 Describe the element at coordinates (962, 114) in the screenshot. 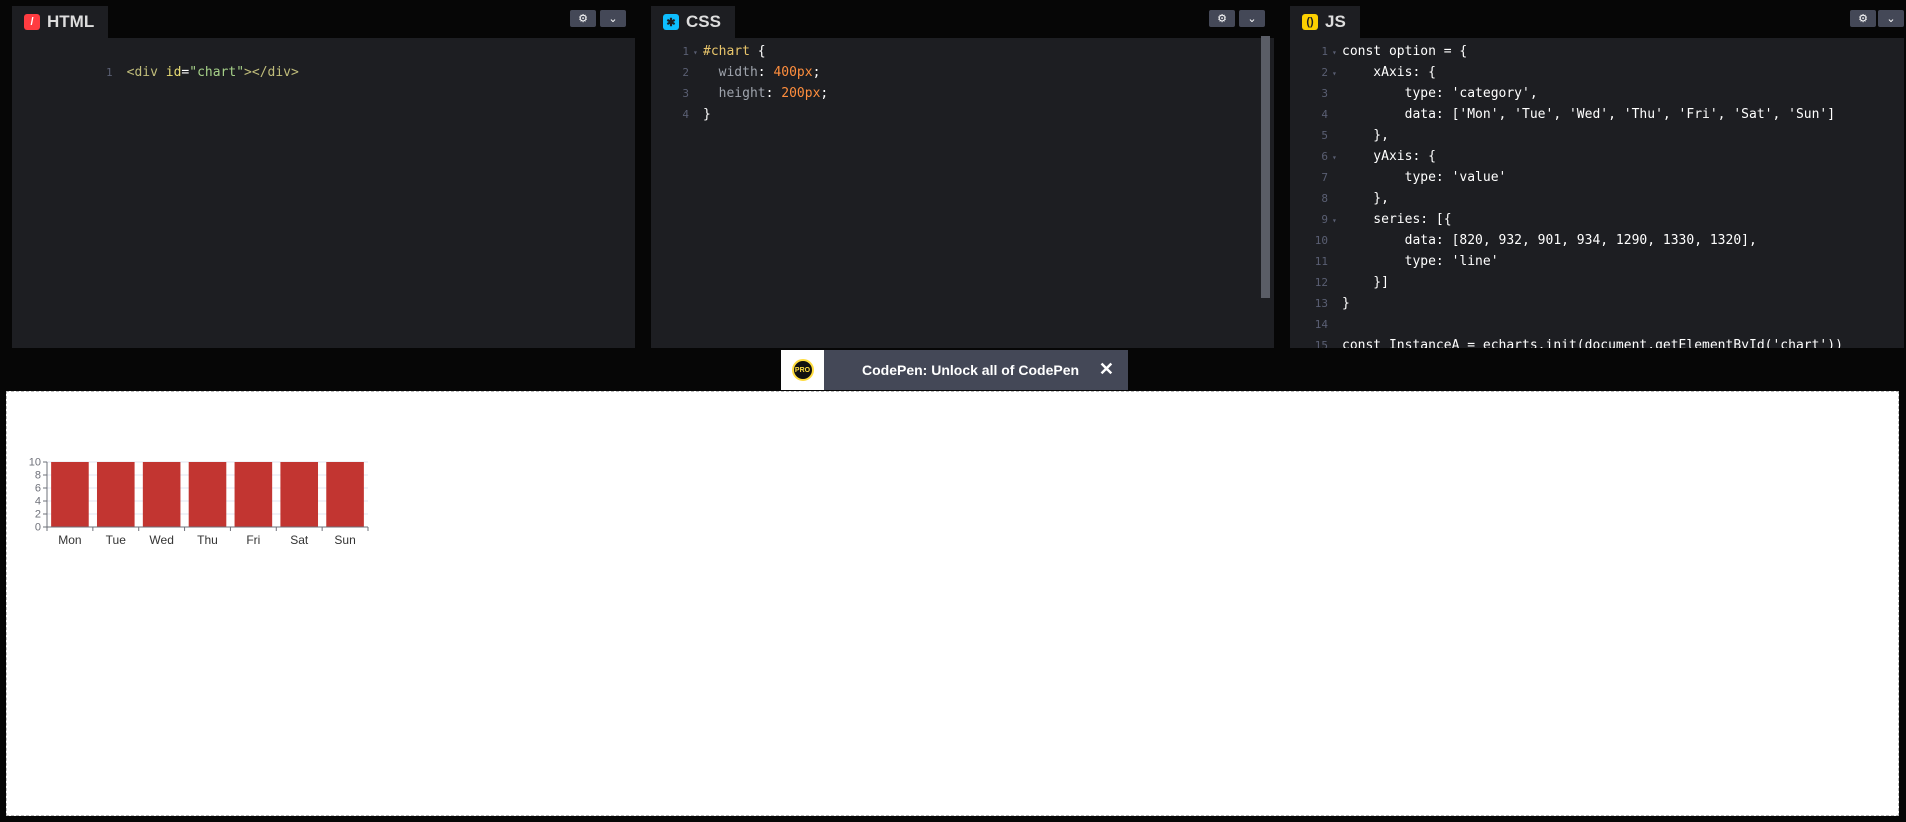

I see `code-line: 4}` at that location.